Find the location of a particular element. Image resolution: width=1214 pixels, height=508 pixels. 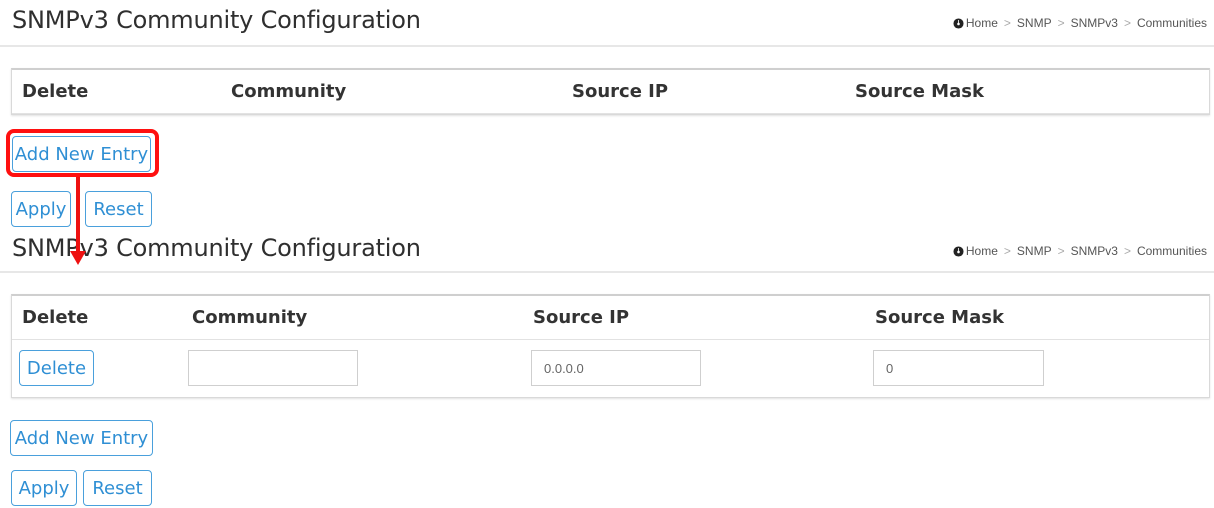

community-table: Delete Community Source IP Source Mask is located at coordinates (610, 91).